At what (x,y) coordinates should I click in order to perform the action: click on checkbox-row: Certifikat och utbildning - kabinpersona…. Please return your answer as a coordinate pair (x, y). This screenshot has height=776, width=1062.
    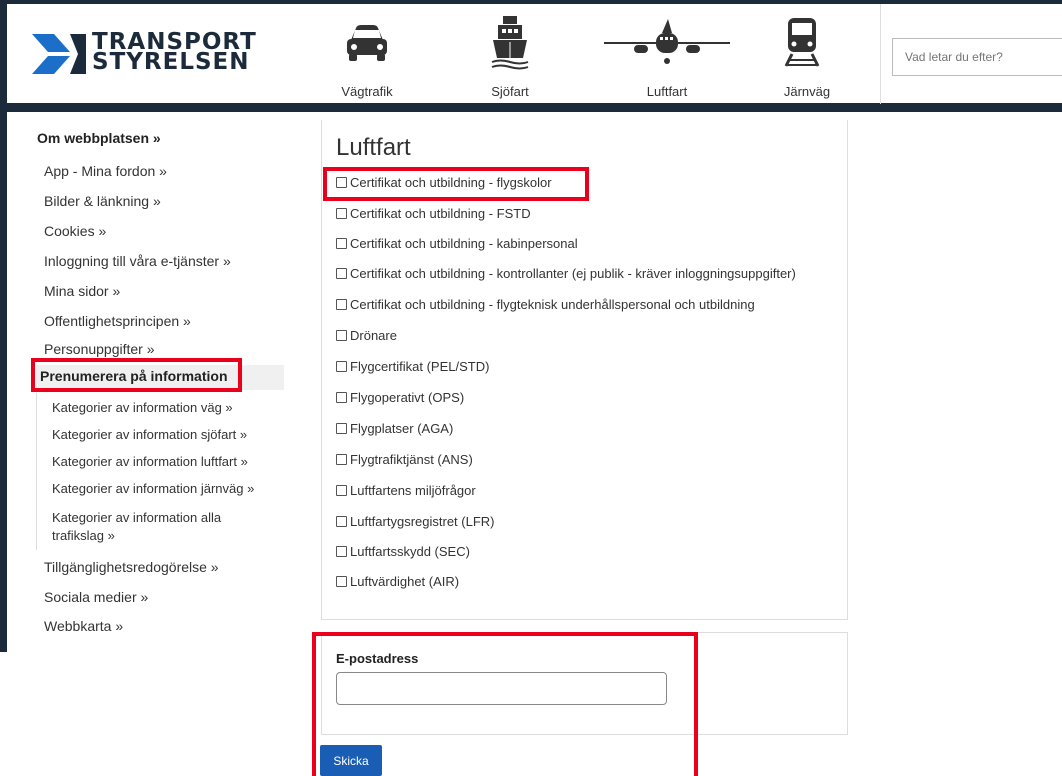
    Looking at the image, I should click on (457, 243).